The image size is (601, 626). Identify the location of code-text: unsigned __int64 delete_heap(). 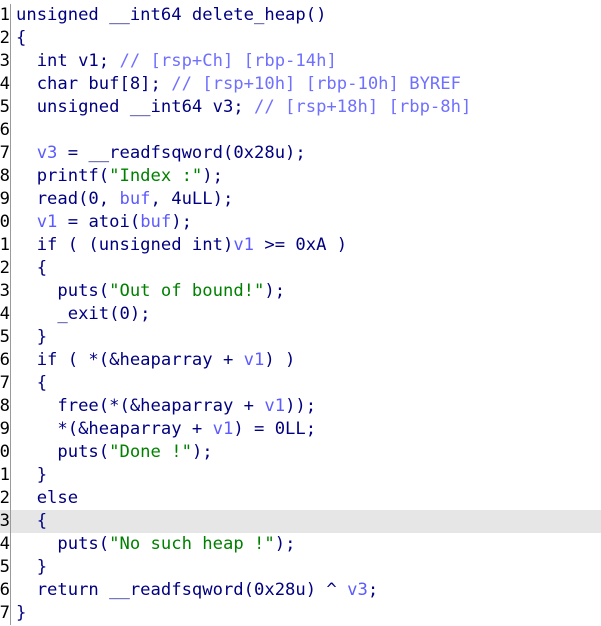
(308, 15).